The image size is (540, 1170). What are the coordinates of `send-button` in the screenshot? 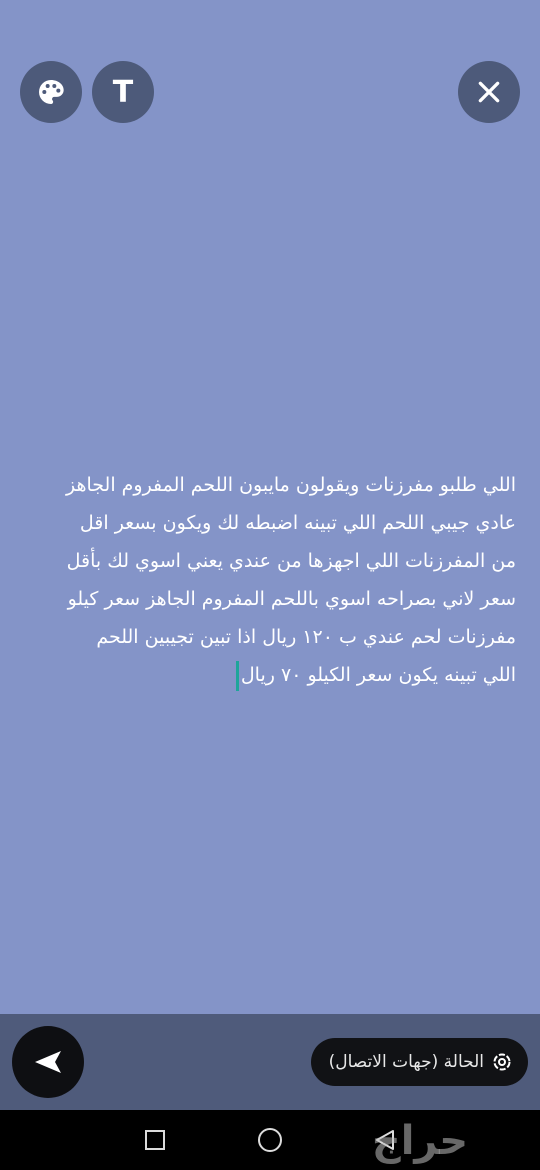 It's located at (48, 1062).